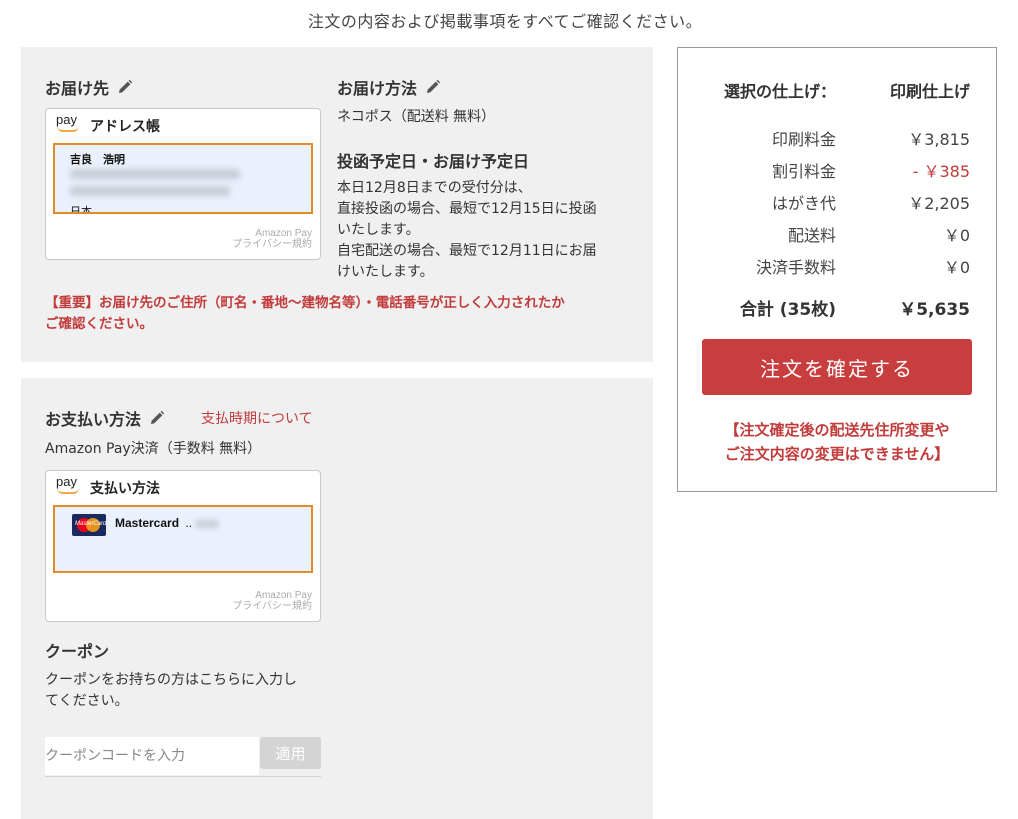 The height and width of the screenshot is (819, 1018). I want to click on coupon-form: 適用, so click(183, 757).